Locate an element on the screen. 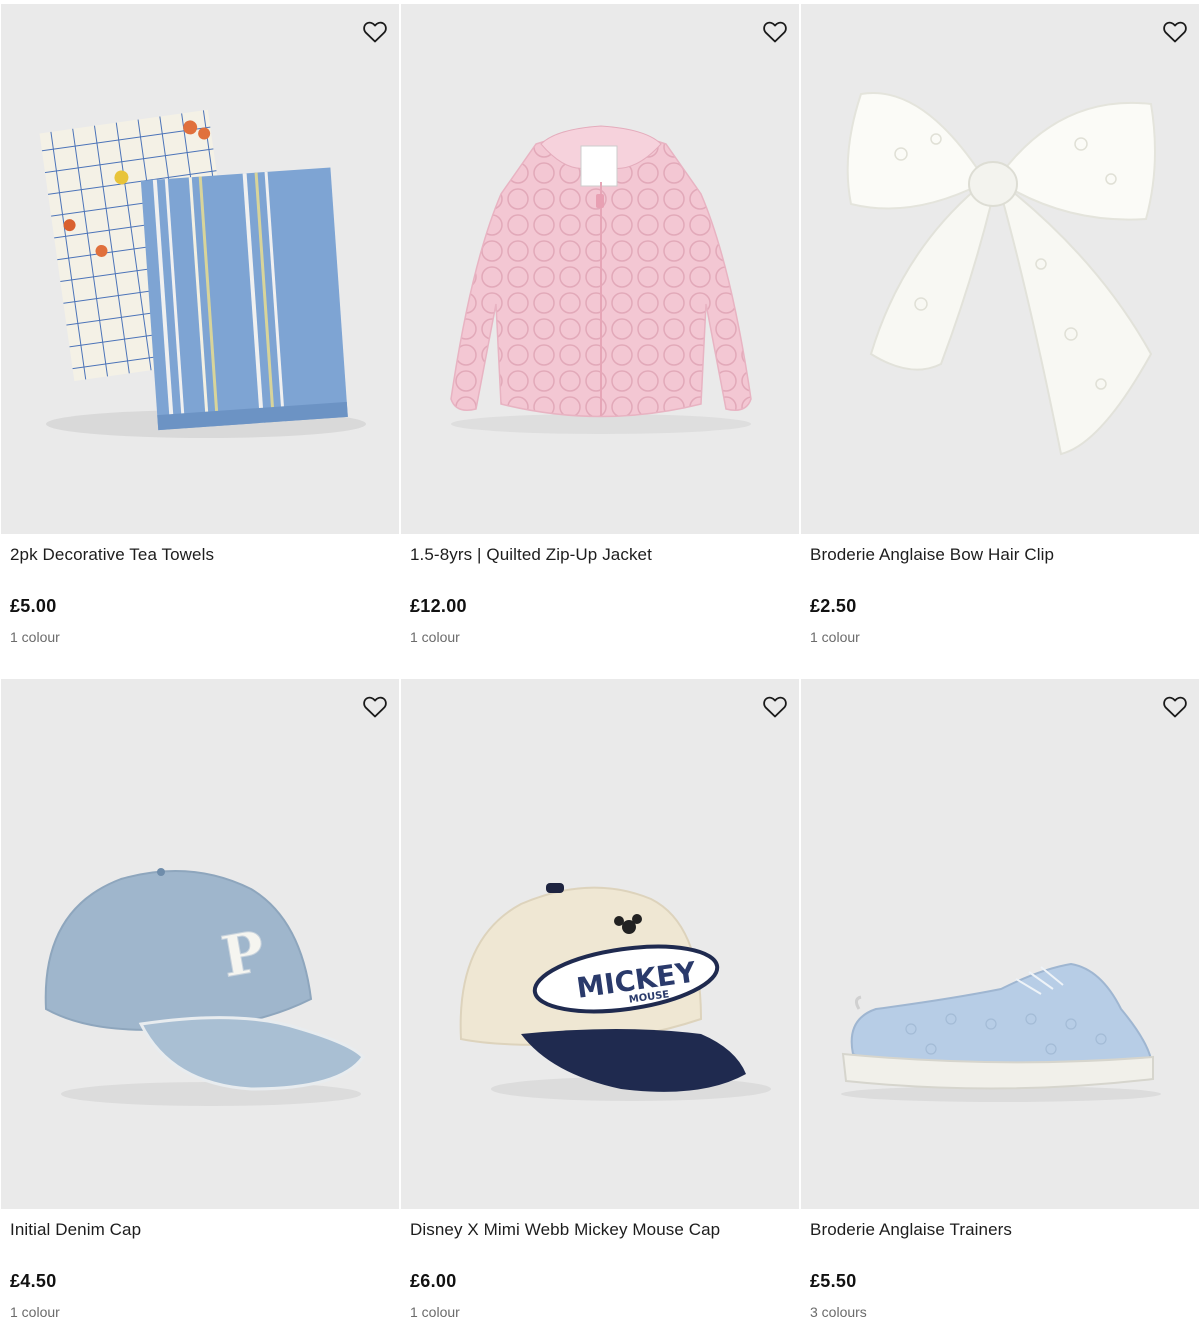 The height and width of the screenshot is (1324, 1200). product-price: £5.00 is located at coordinates (33, 606).